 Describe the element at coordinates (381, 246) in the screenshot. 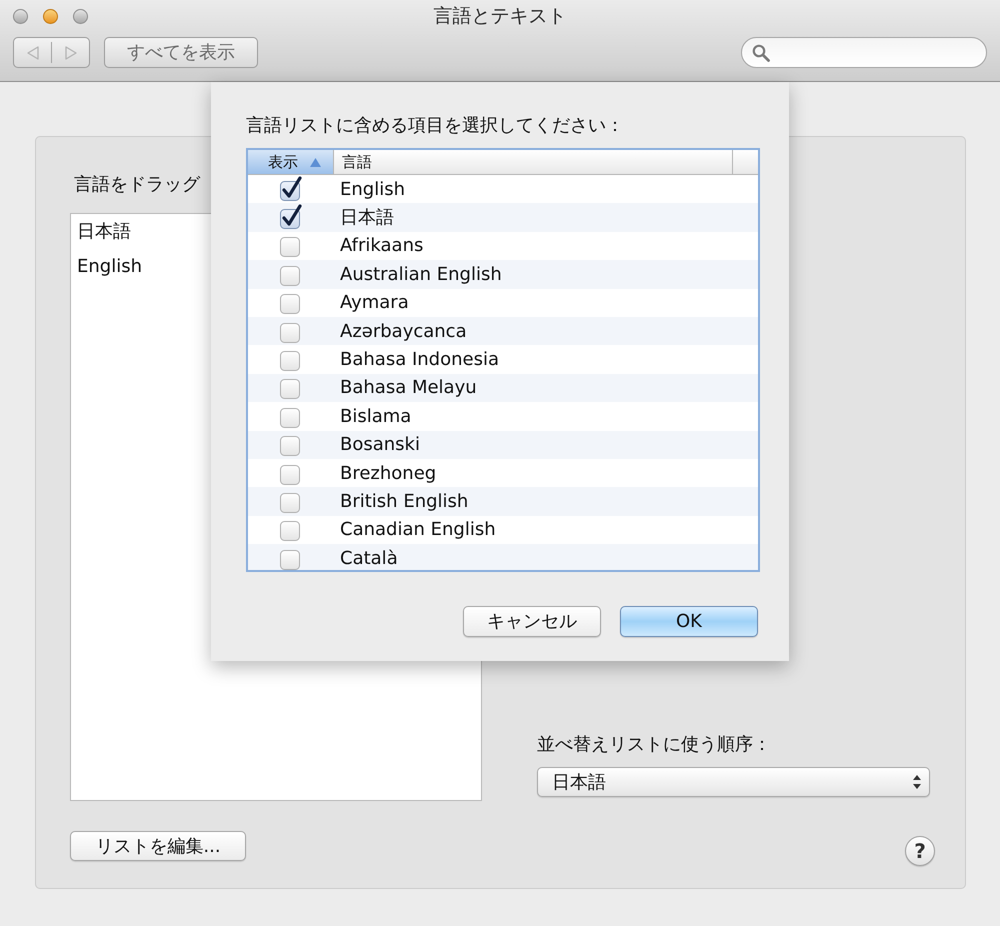

I see `language-name: Afrikaans` at that location.